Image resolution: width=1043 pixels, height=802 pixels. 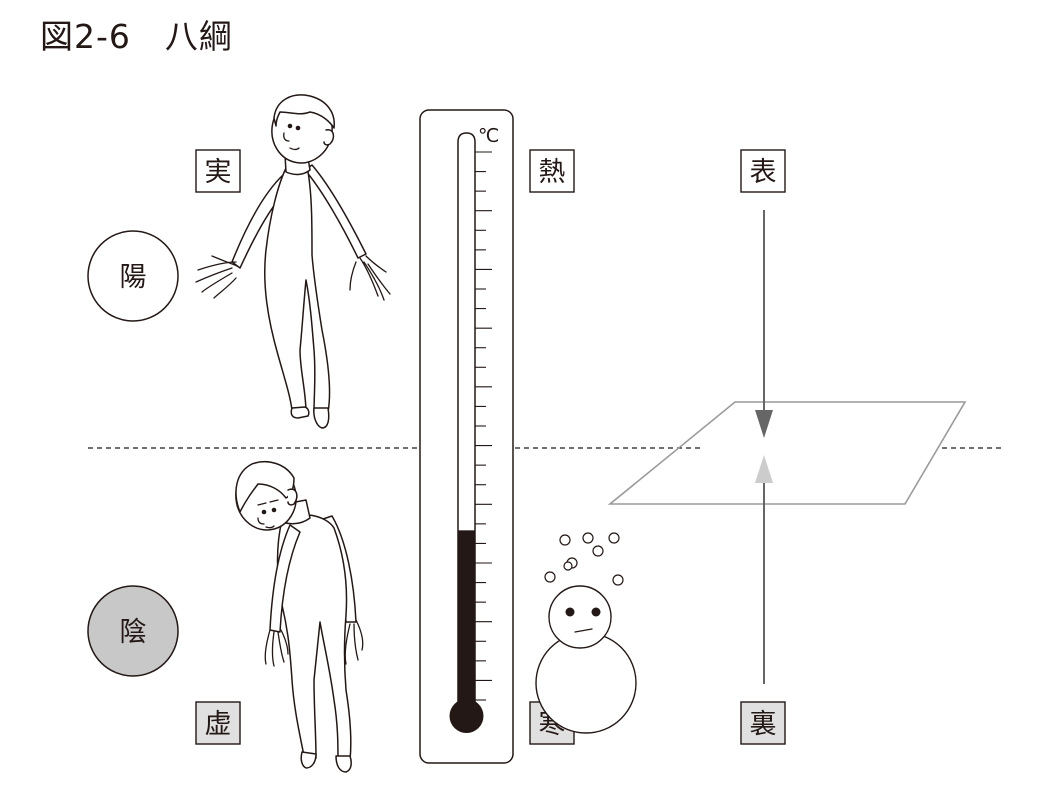 I want to click on yang-circle: 陽, so click(x=133, y=276).